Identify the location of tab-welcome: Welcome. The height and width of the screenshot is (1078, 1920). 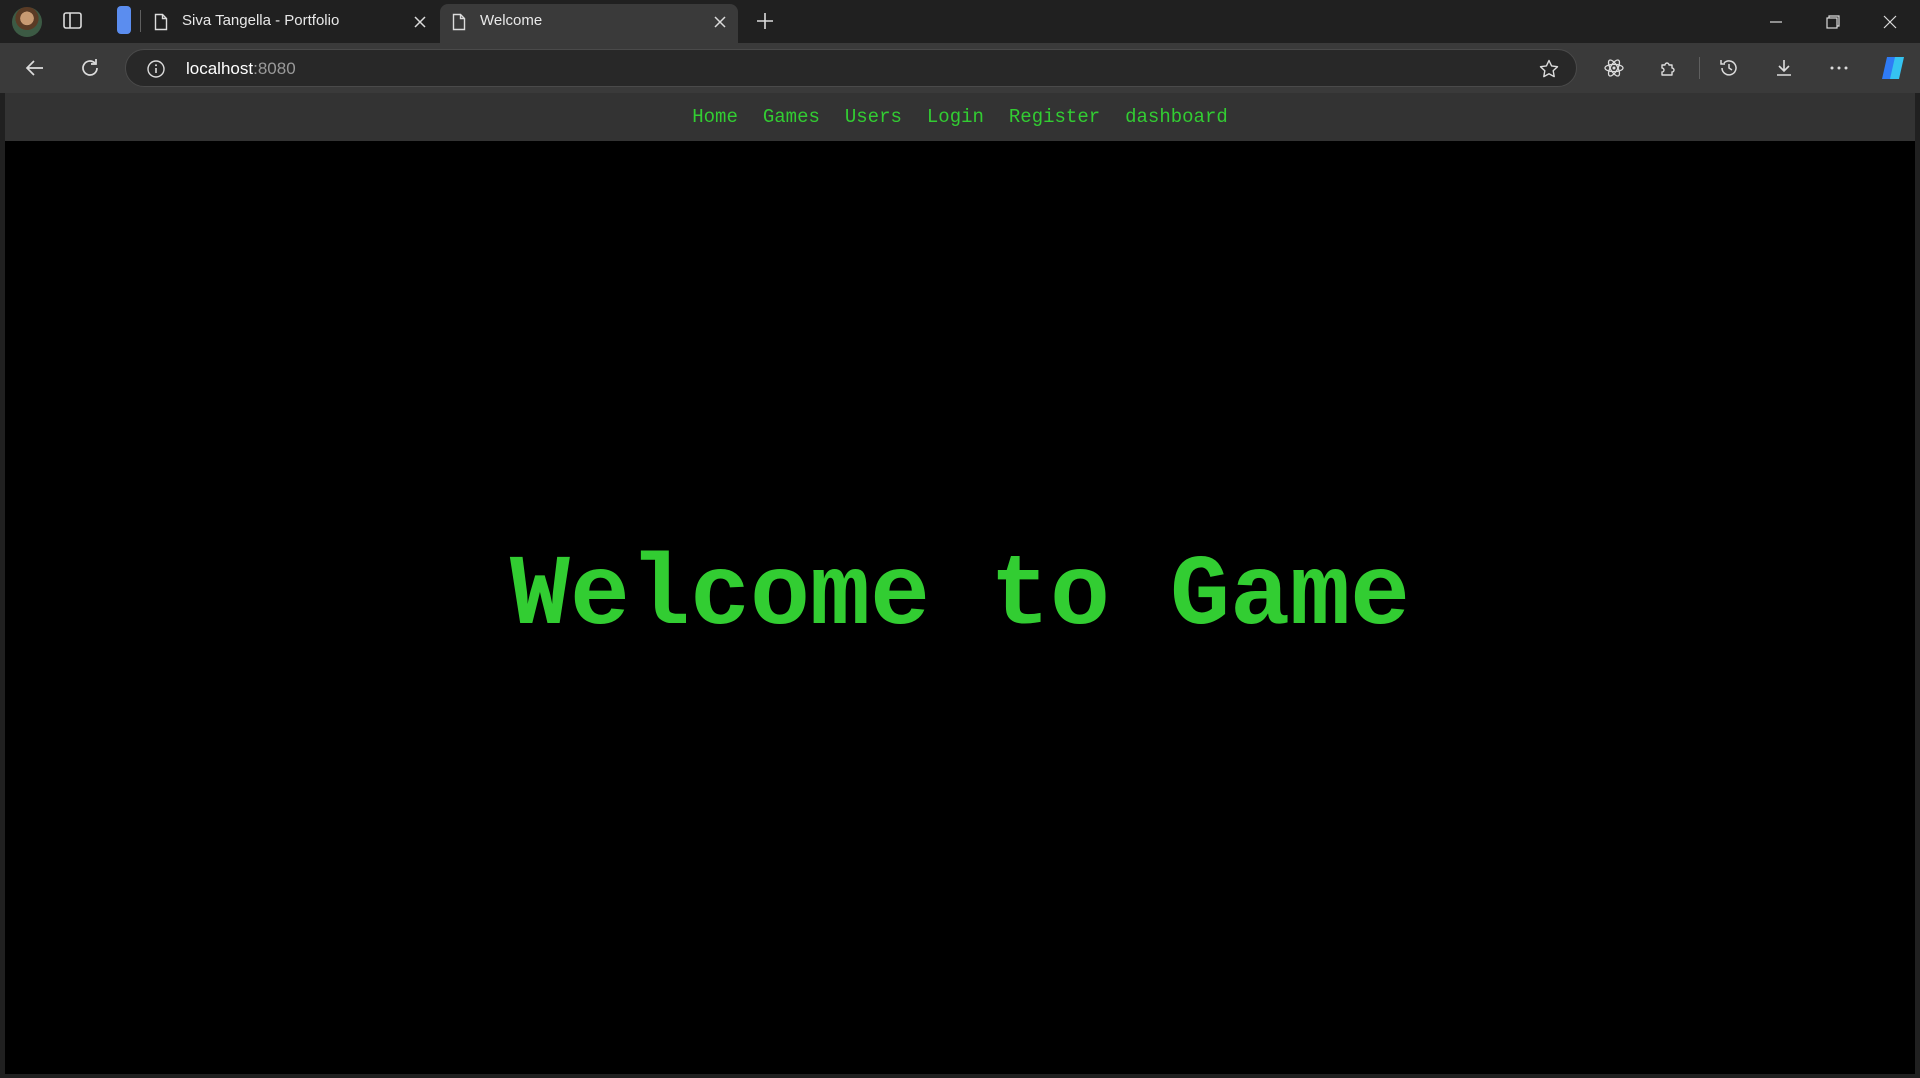
(589, 23).